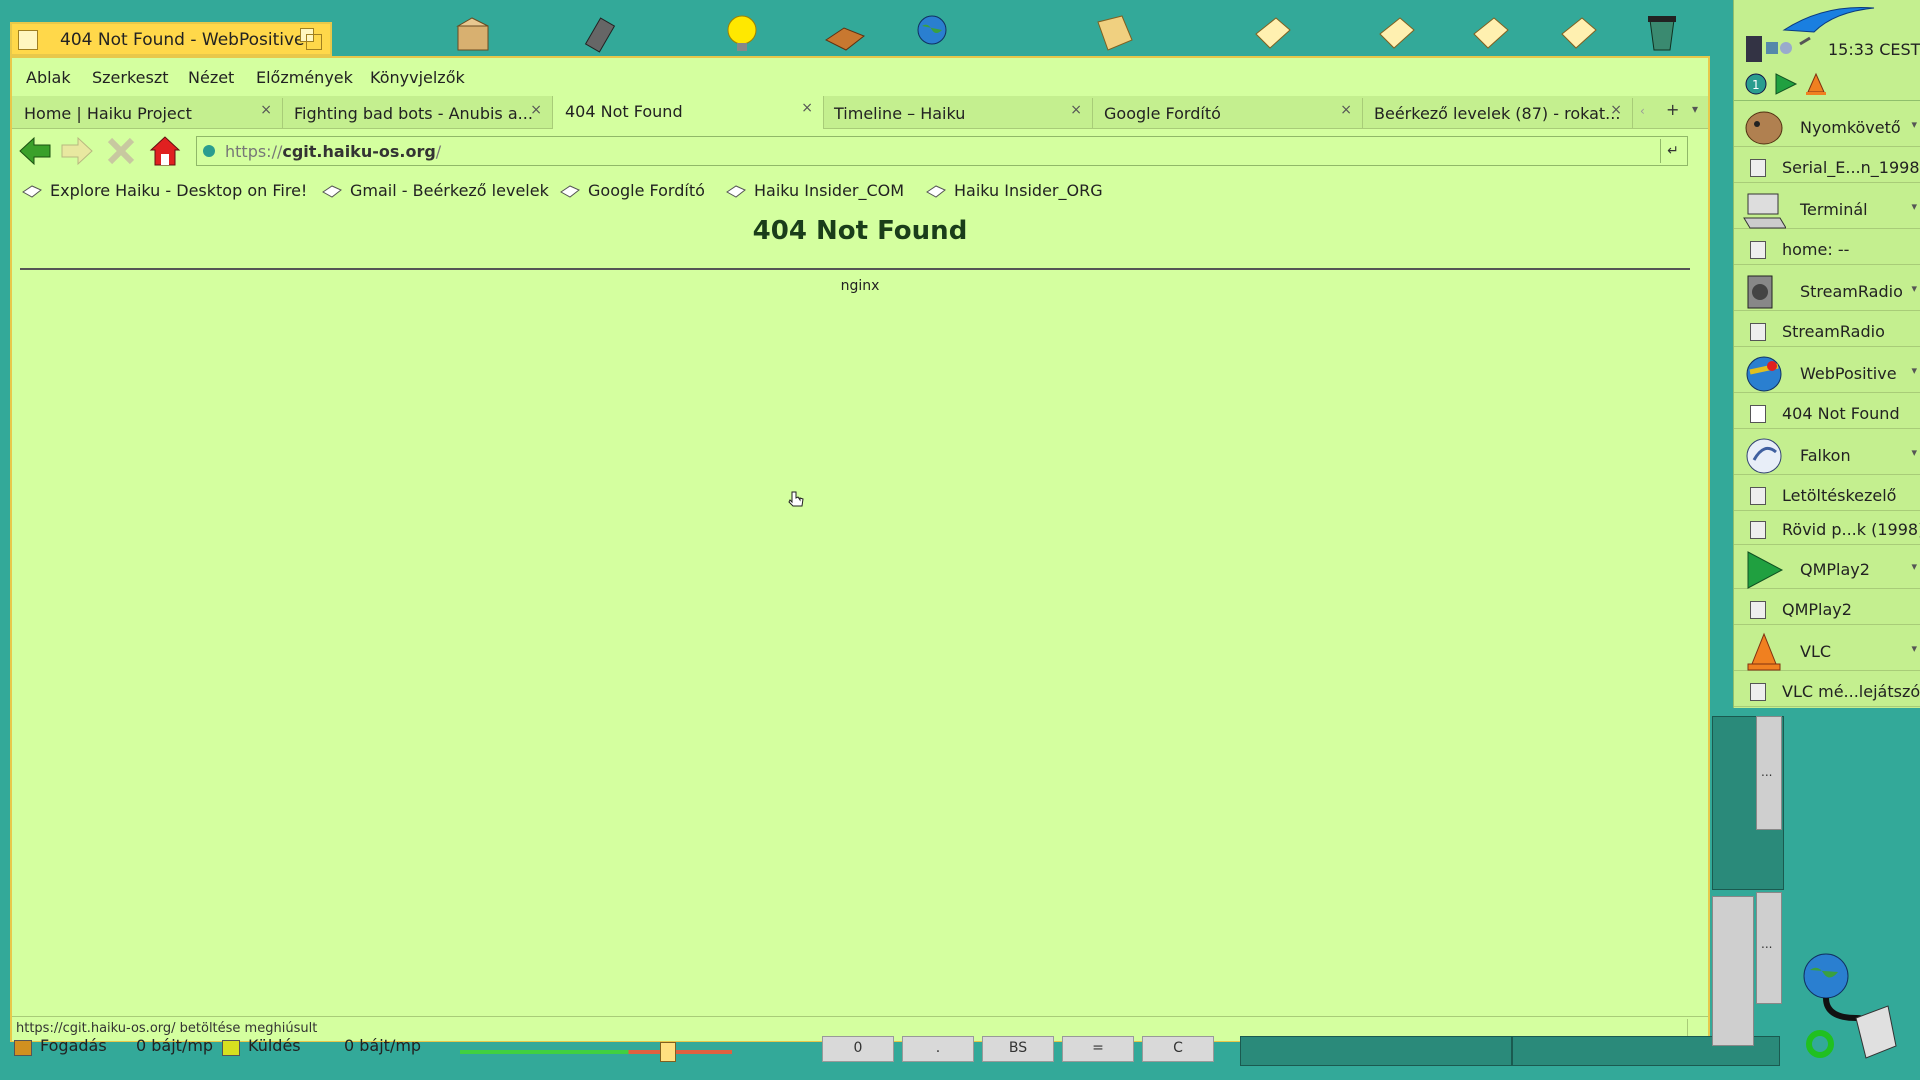  Describe the element at coordinates (932, 32) in the screenshot. I see `globe-icon` at that location.